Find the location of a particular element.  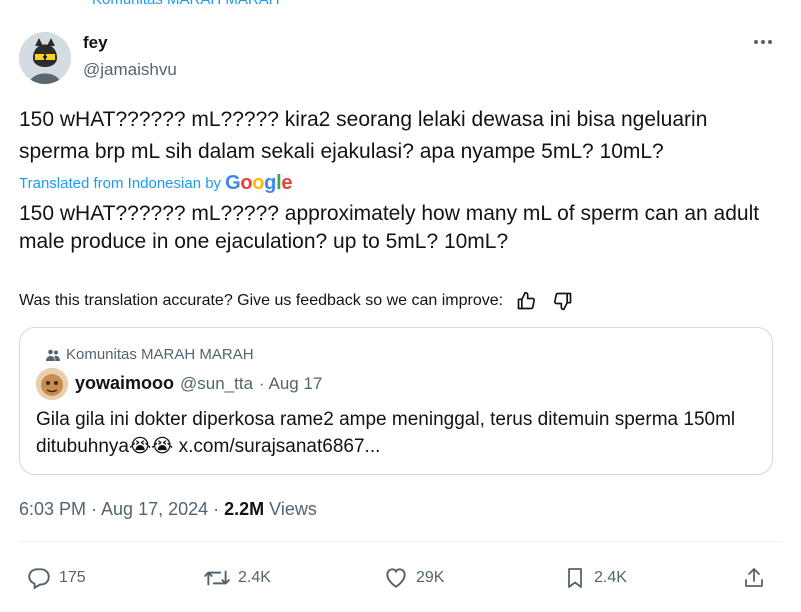

community-icon is located at coordinates (53, 355).